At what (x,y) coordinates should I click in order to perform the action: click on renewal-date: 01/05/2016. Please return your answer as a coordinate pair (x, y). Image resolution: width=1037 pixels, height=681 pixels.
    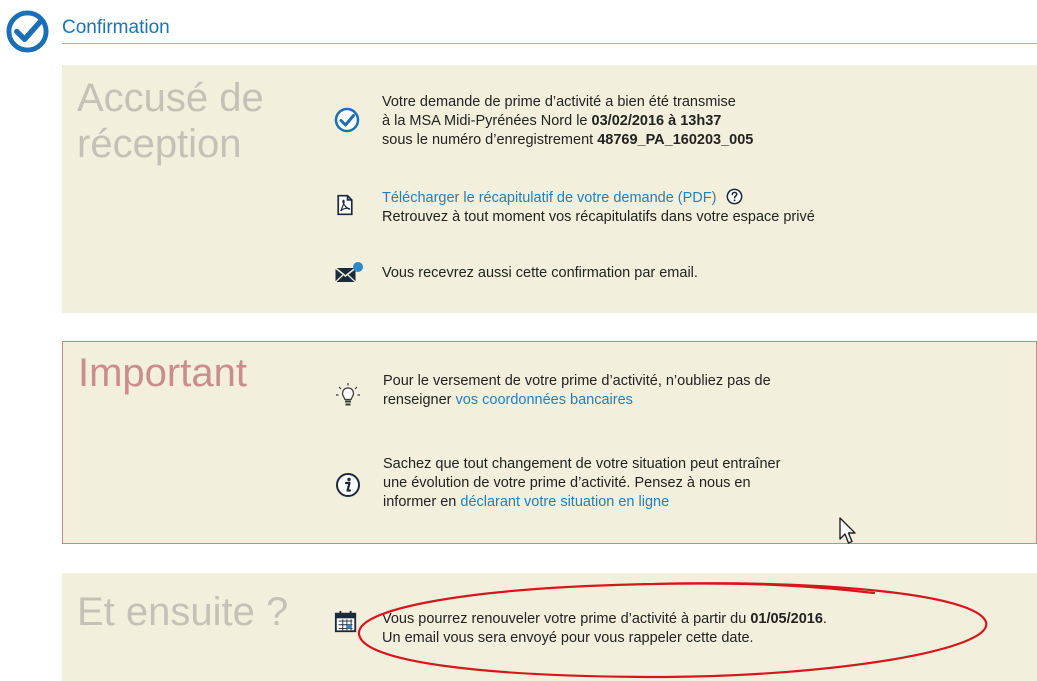
    Looking at the image, I should click on (786, 619).